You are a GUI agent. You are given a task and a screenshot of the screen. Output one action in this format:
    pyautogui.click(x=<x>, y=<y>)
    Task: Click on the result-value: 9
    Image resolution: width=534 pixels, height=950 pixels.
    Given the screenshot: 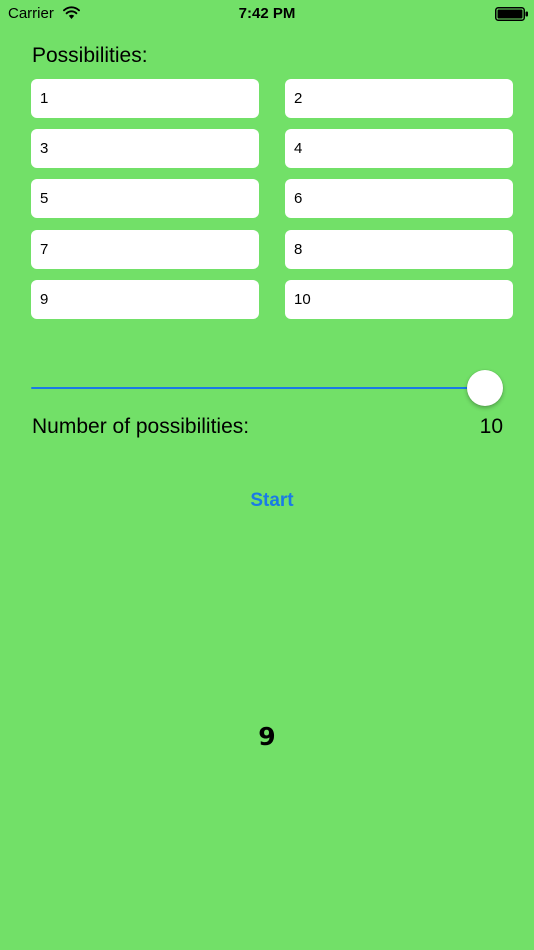 What is the action you would take?
    pyautogui.click(x=267, y=736)
    